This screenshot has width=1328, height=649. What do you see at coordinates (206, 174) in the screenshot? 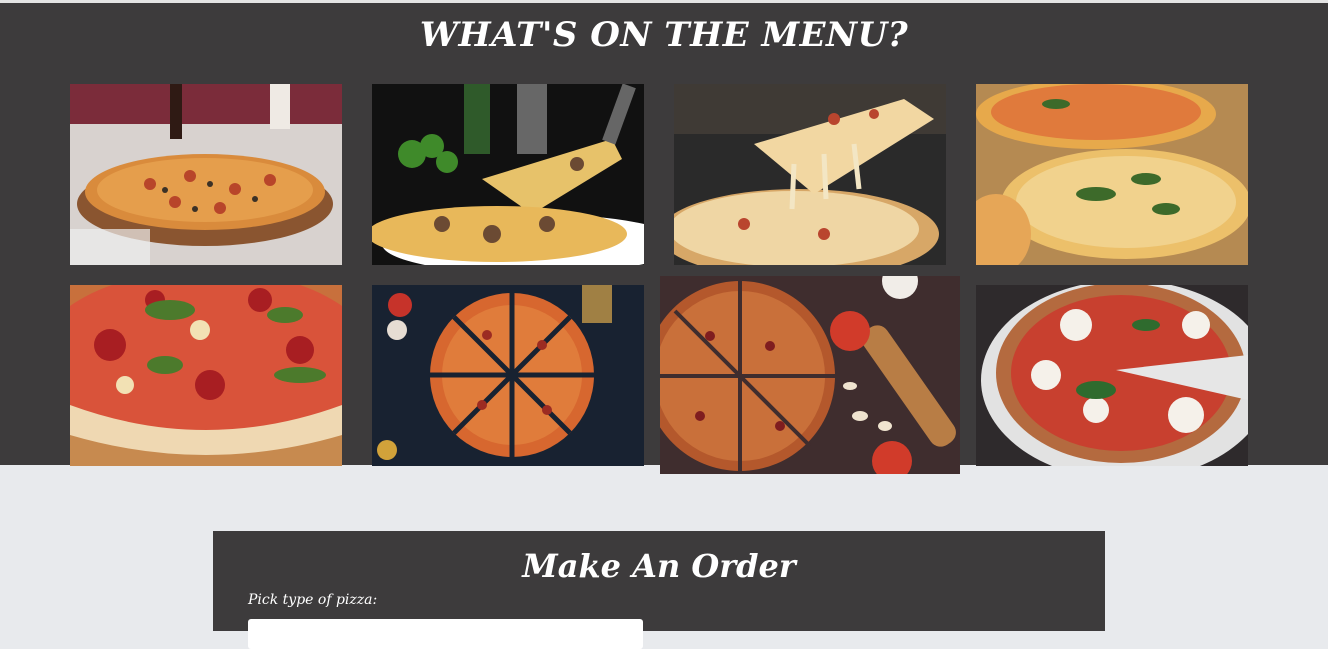
I see `pepperoni-olive-pizza-photo` at bounding box center [206, 174].